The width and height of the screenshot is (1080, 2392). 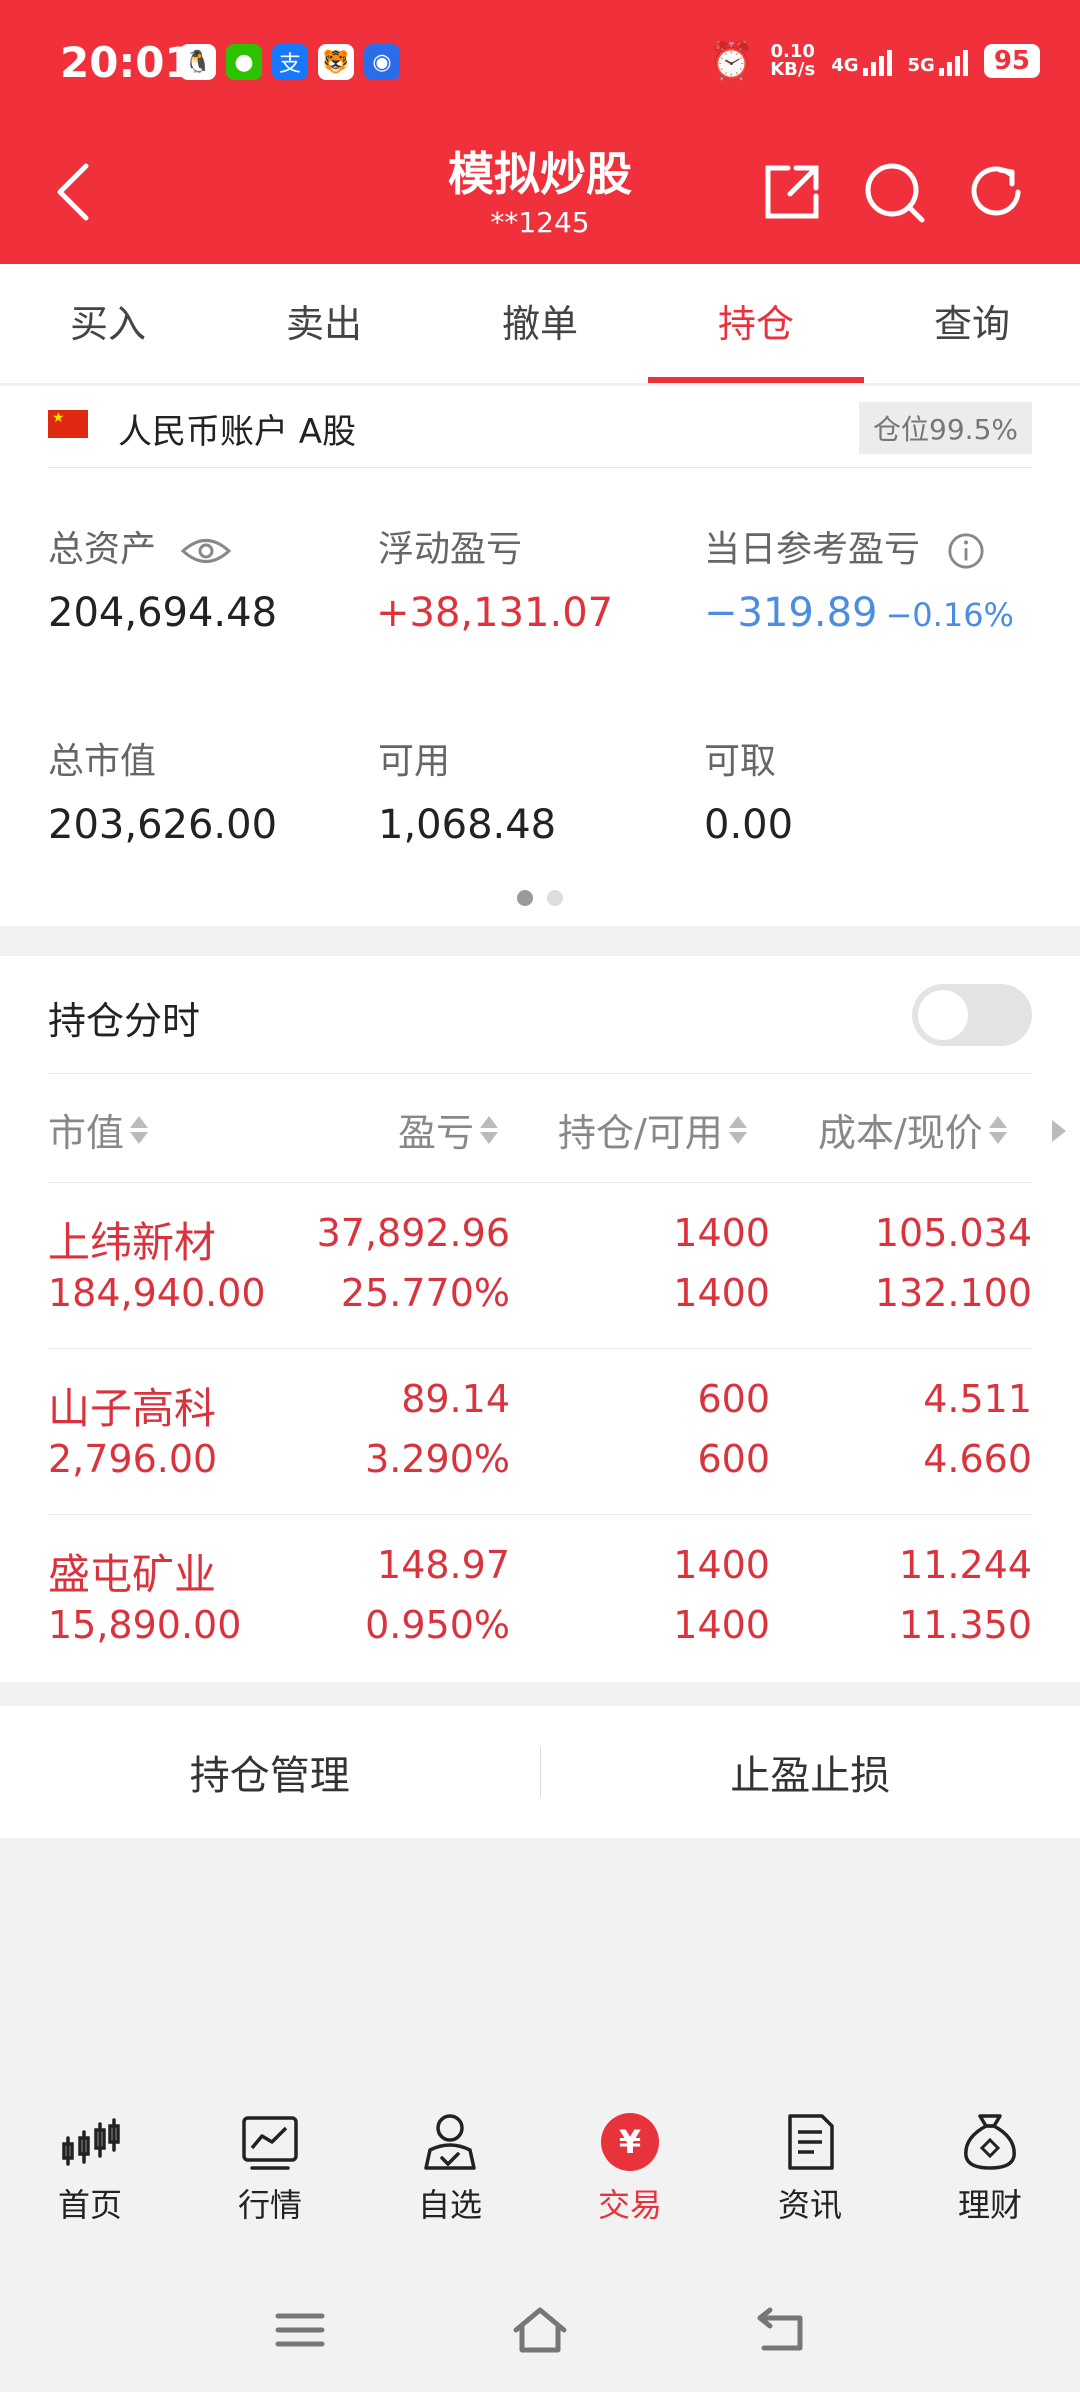 I want to click on tab-query: 查询, so click(x=972, y=323).